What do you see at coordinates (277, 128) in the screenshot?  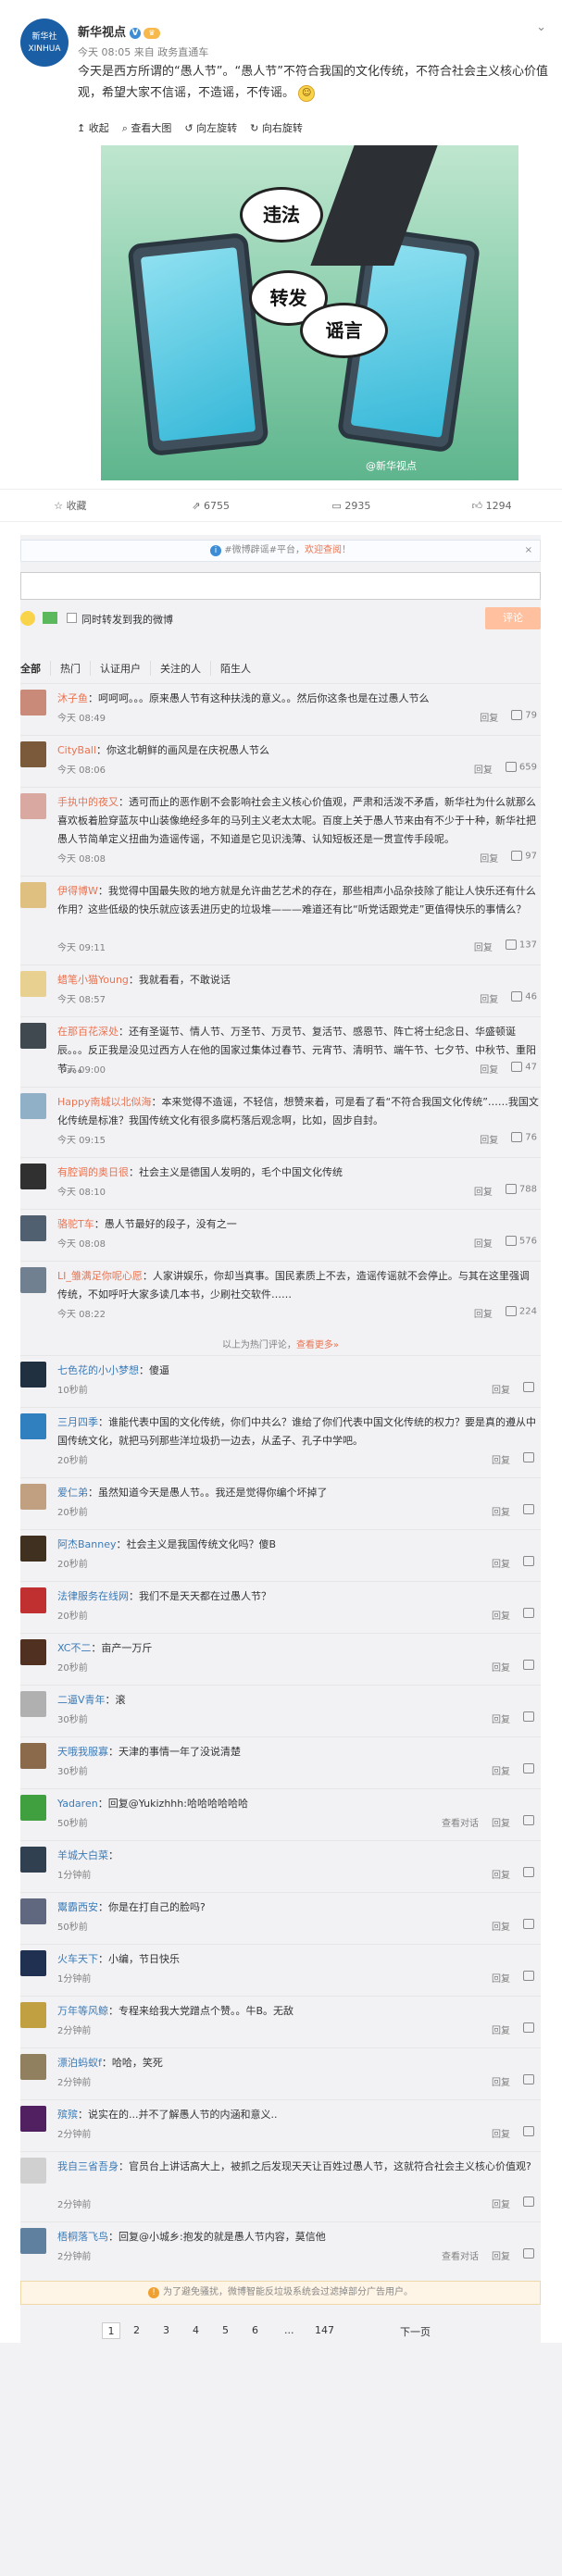 I see `rotate-right-button: ↻ 向右旋转` at bounding box center [277, 128].